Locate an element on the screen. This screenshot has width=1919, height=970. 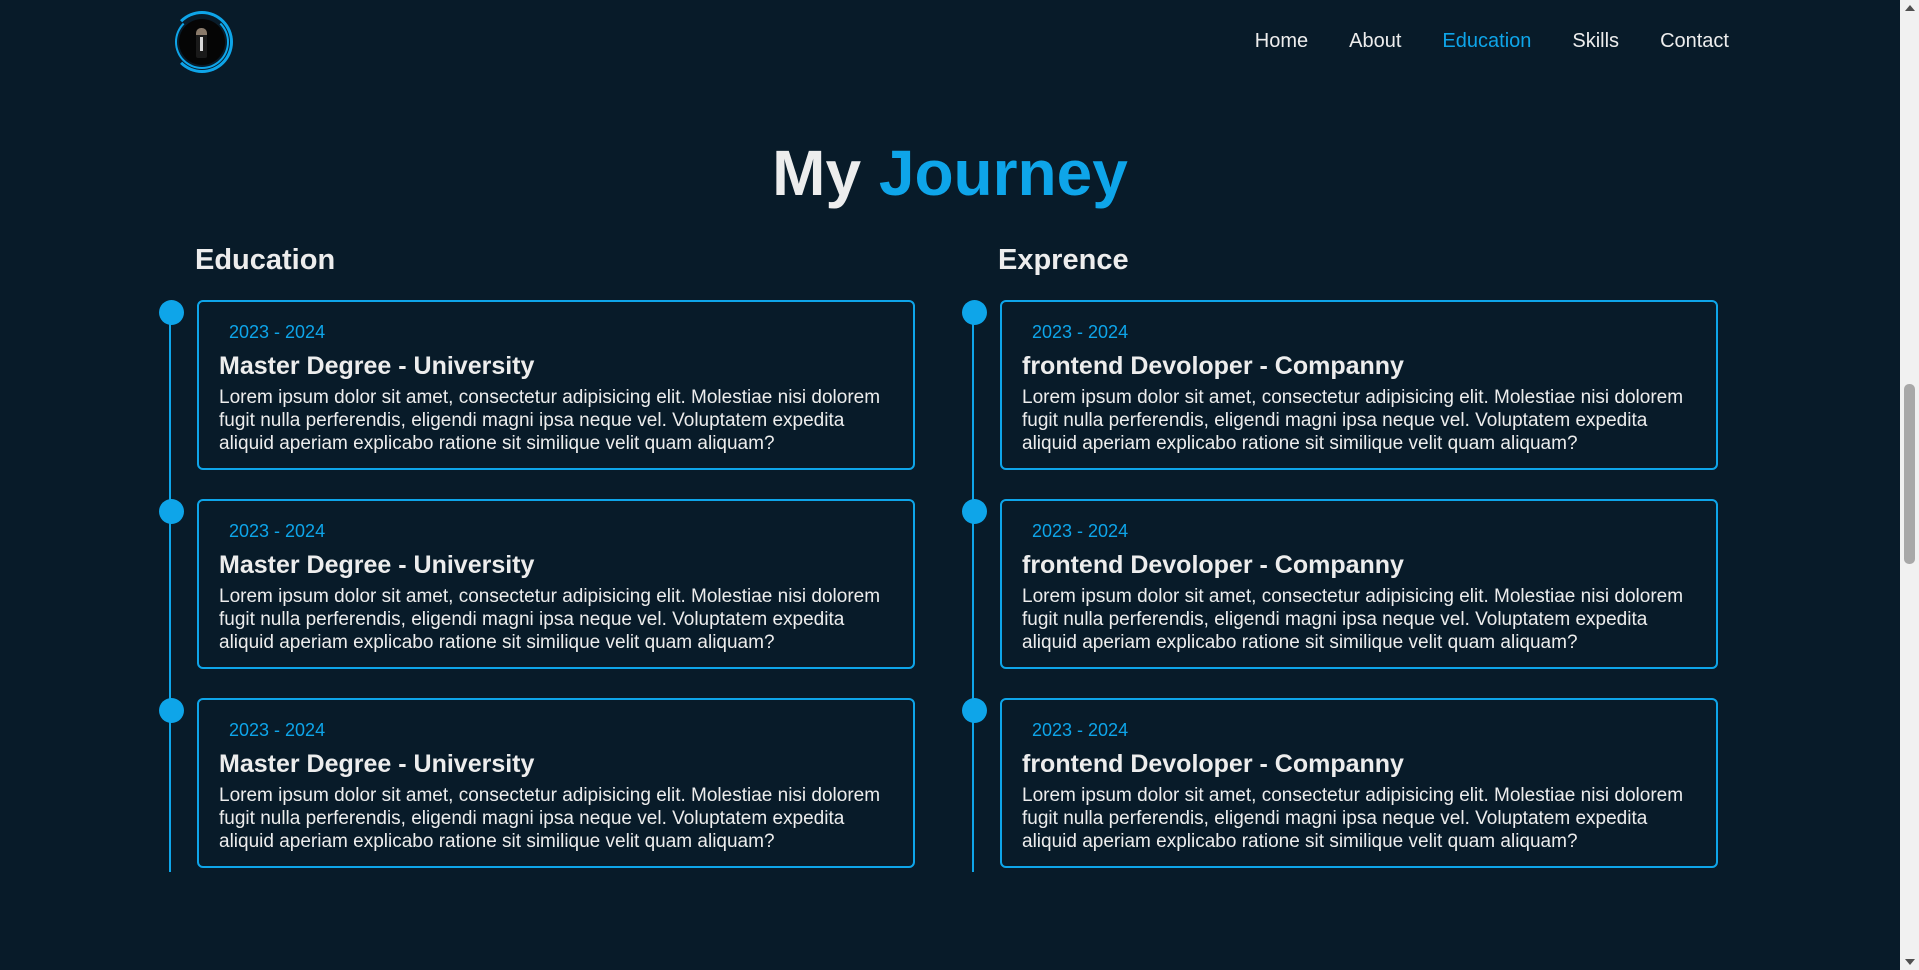
shirt-detail is located at coordinates (201, 44).